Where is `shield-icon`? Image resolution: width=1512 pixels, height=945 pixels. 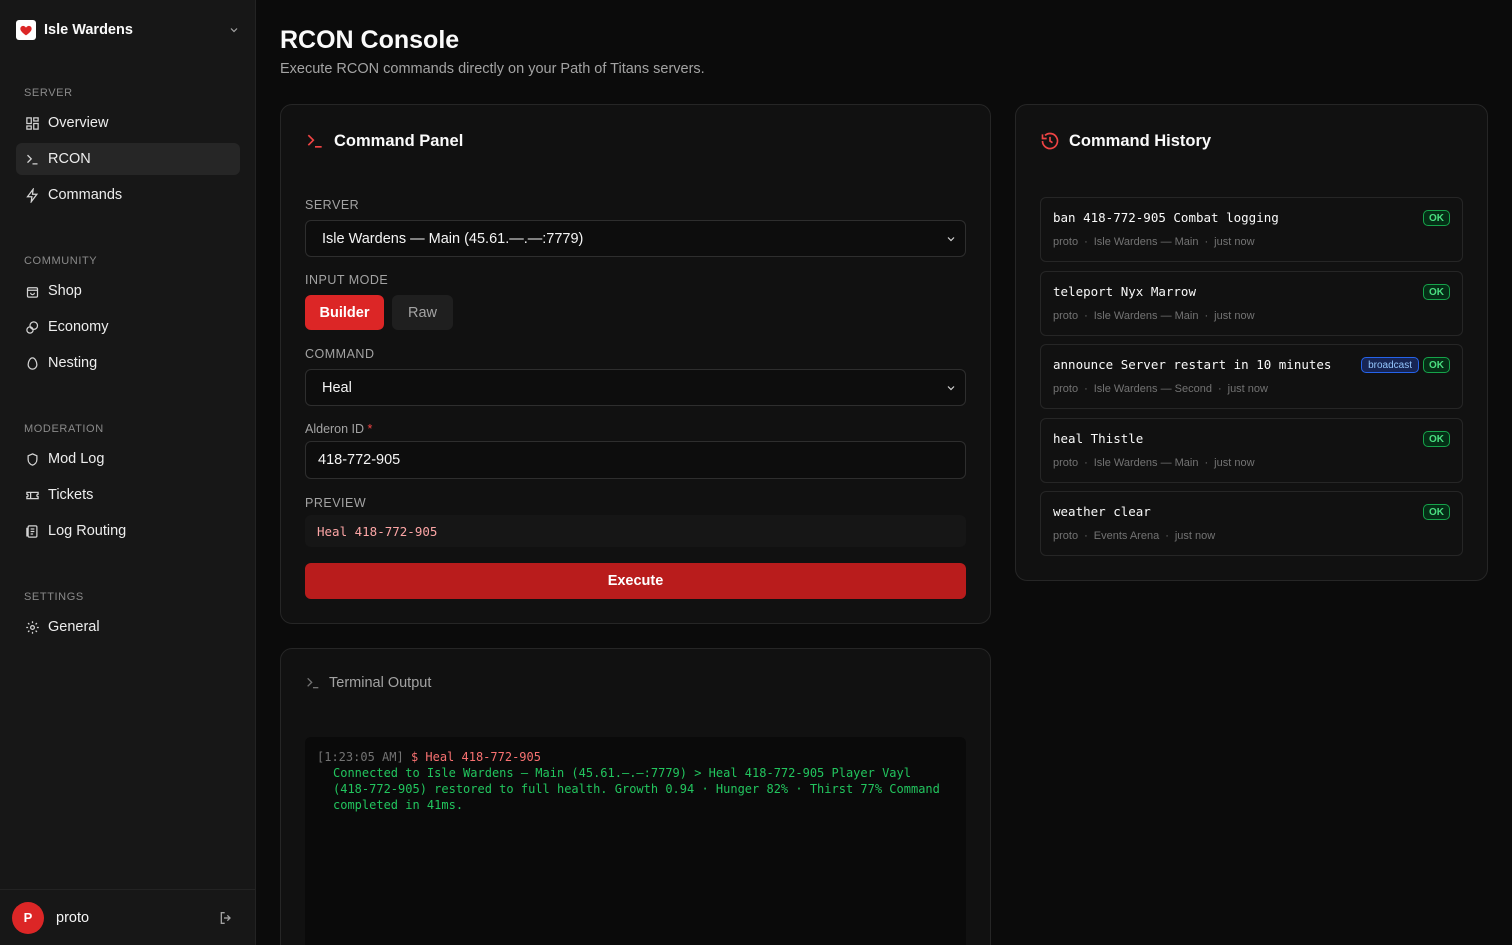 shield-icon is located at coordinates (32, 459).